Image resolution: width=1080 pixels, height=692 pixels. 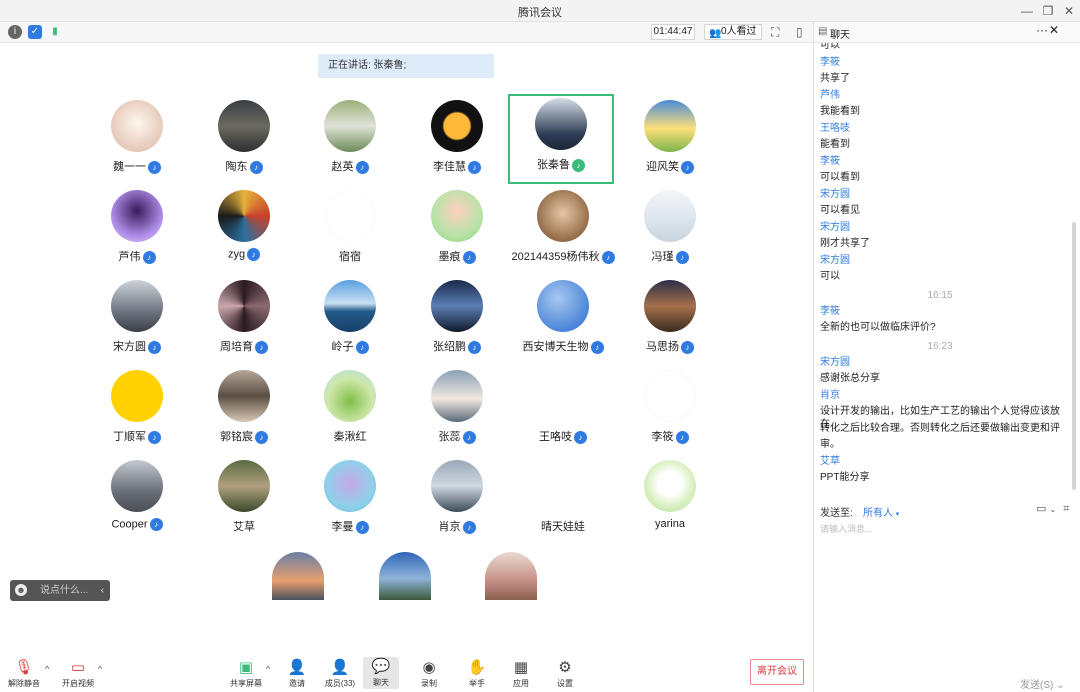 I want to click on chevron-left-icon: ‹, so click(x=102, y=590).